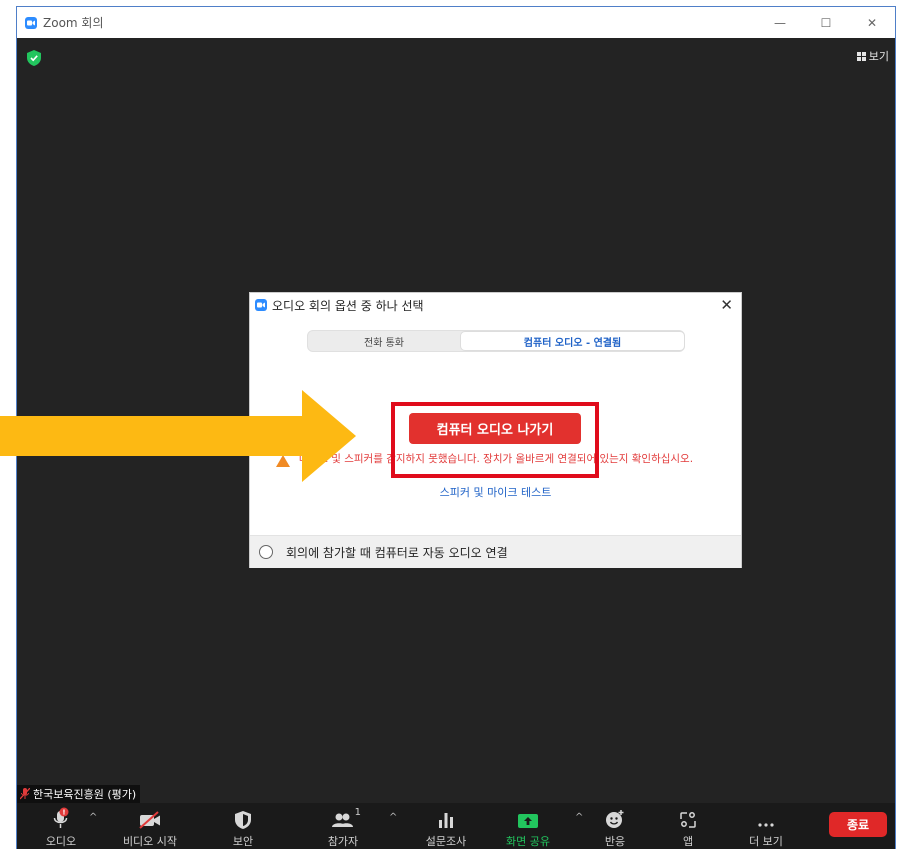 The image size is (912, 849). I want to click on tab-phone-call: 전화 통화, so click(384, 341).